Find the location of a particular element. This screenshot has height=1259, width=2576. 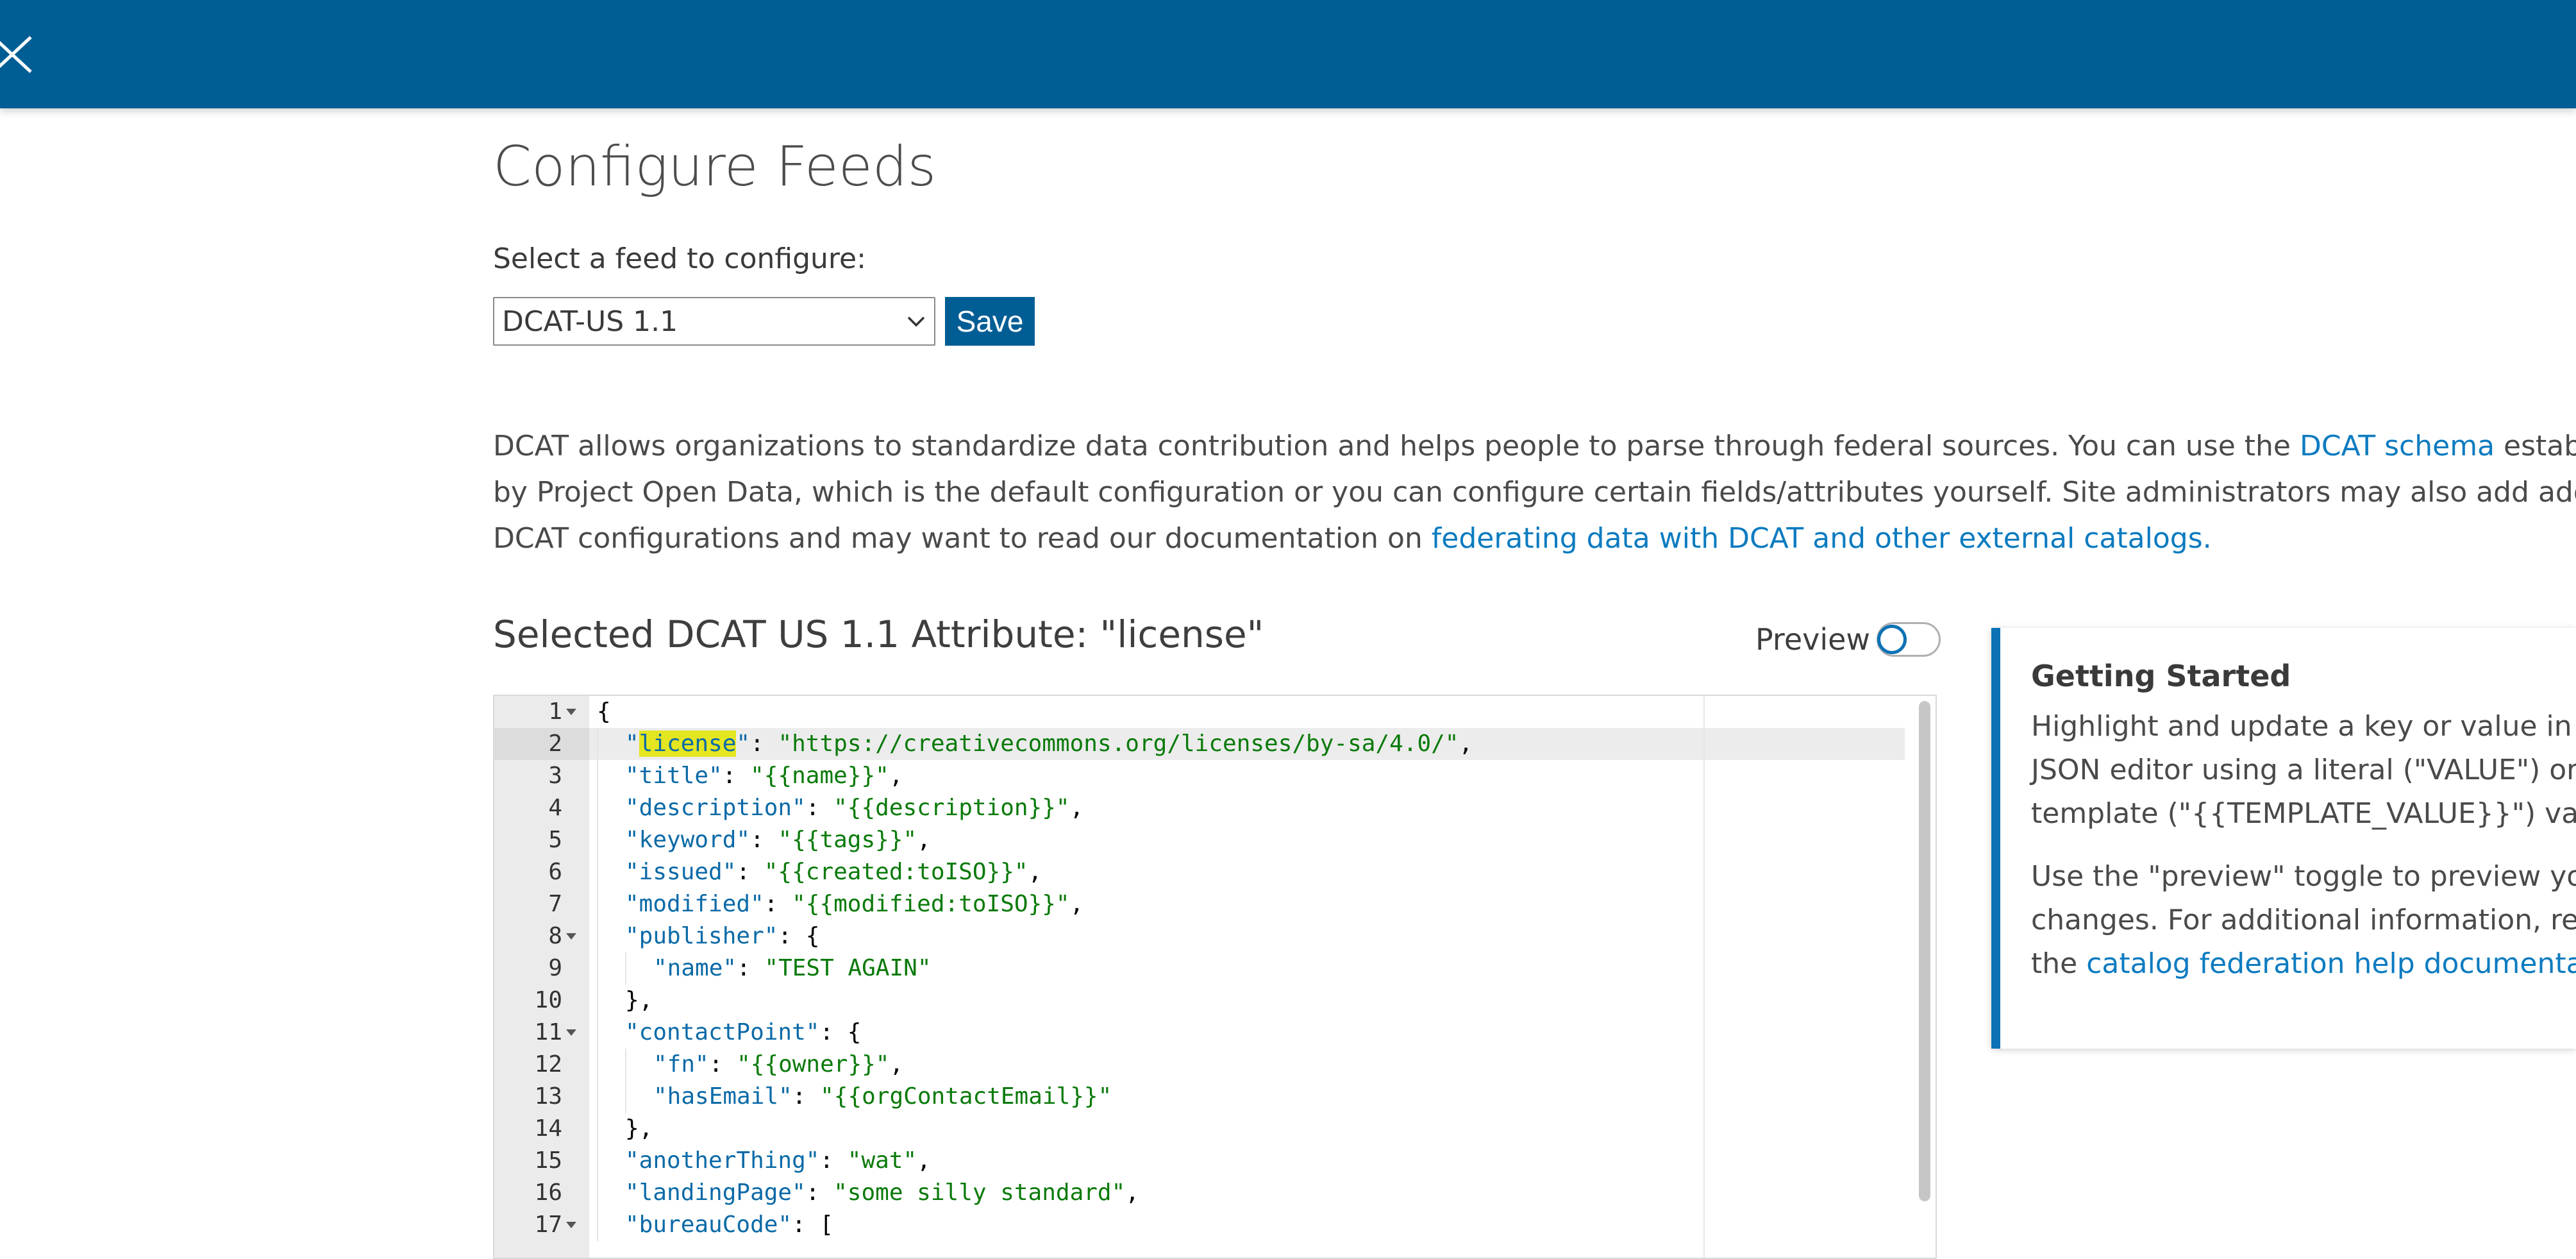

code-line: 13 "hasEmail": "{{orgContactEmail}}" is located at coordinates (1199, 1097).